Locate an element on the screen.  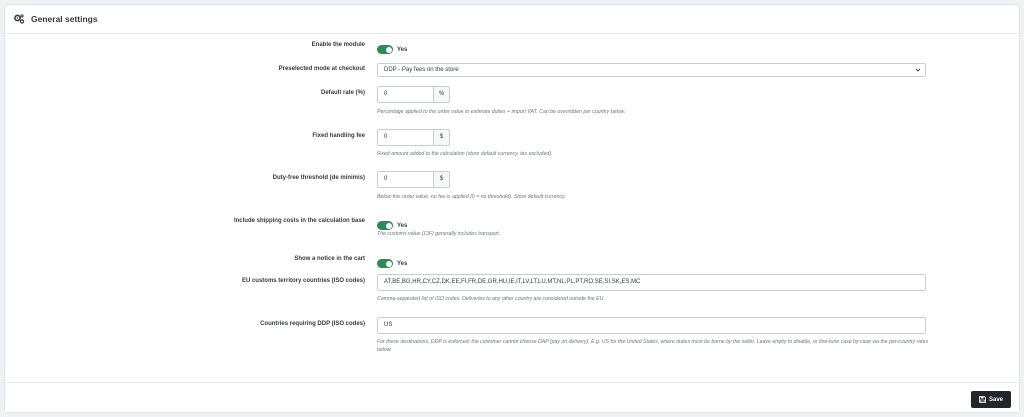
fixed-fee-group: 0 $ is located at coordinates (413, 137).